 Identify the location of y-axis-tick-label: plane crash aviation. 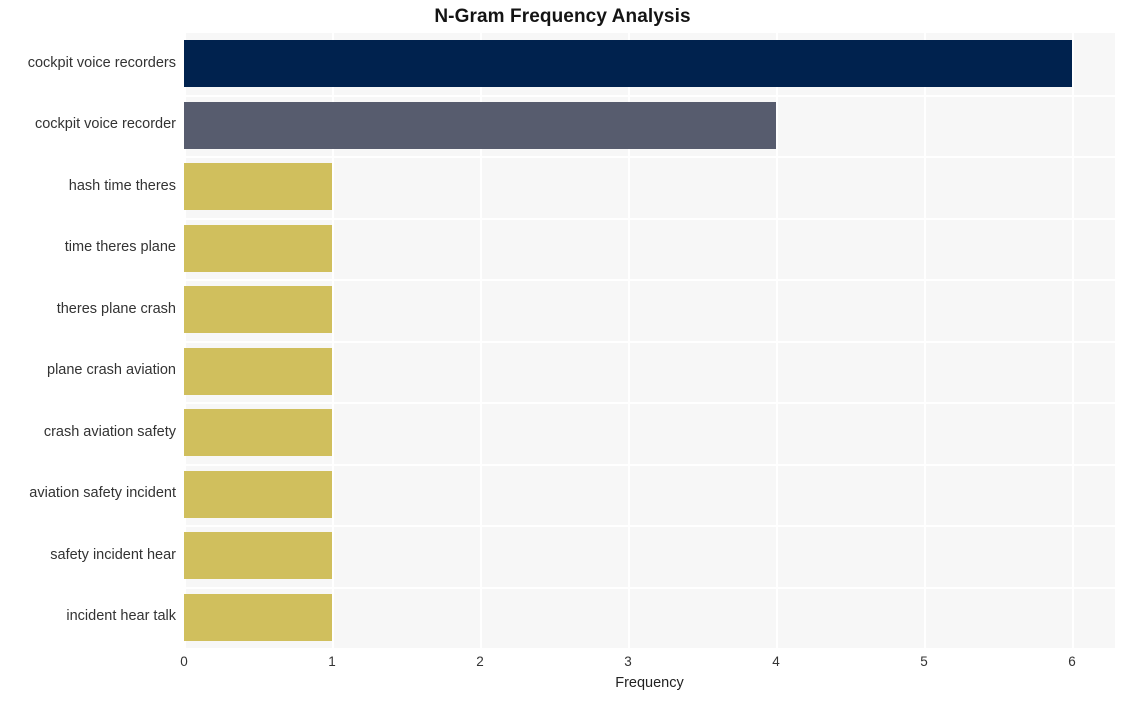
(111, 370).